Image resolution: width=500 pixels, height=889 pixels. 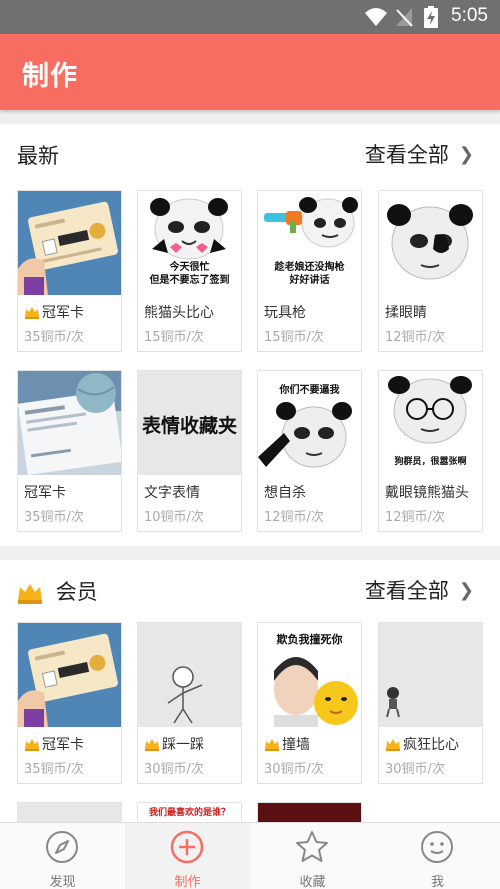 I want to click on template-card: 表情收藏夹 文字表情 10铜币/次, so click(x=189, y=451).